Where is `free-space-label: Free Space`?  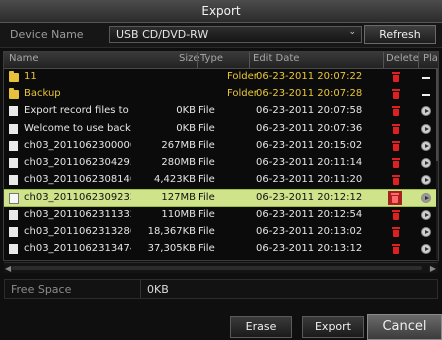 free-space-label: Free Space is located at coordinates (41, 289).